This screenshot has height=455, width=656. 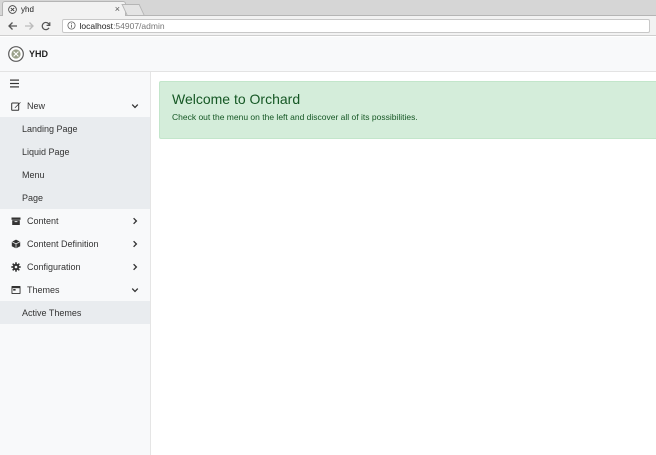 What do you see at coordinates (75, 174) in the screenshot?
I see `sidebar-subitem-menu: Menu` at bounding box center [75, 174].